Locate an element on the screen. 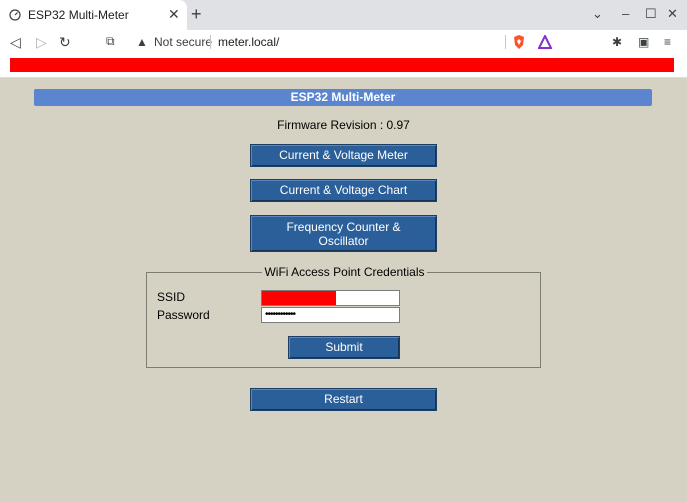  minimize-button: – is located at coordinates (625, 13).